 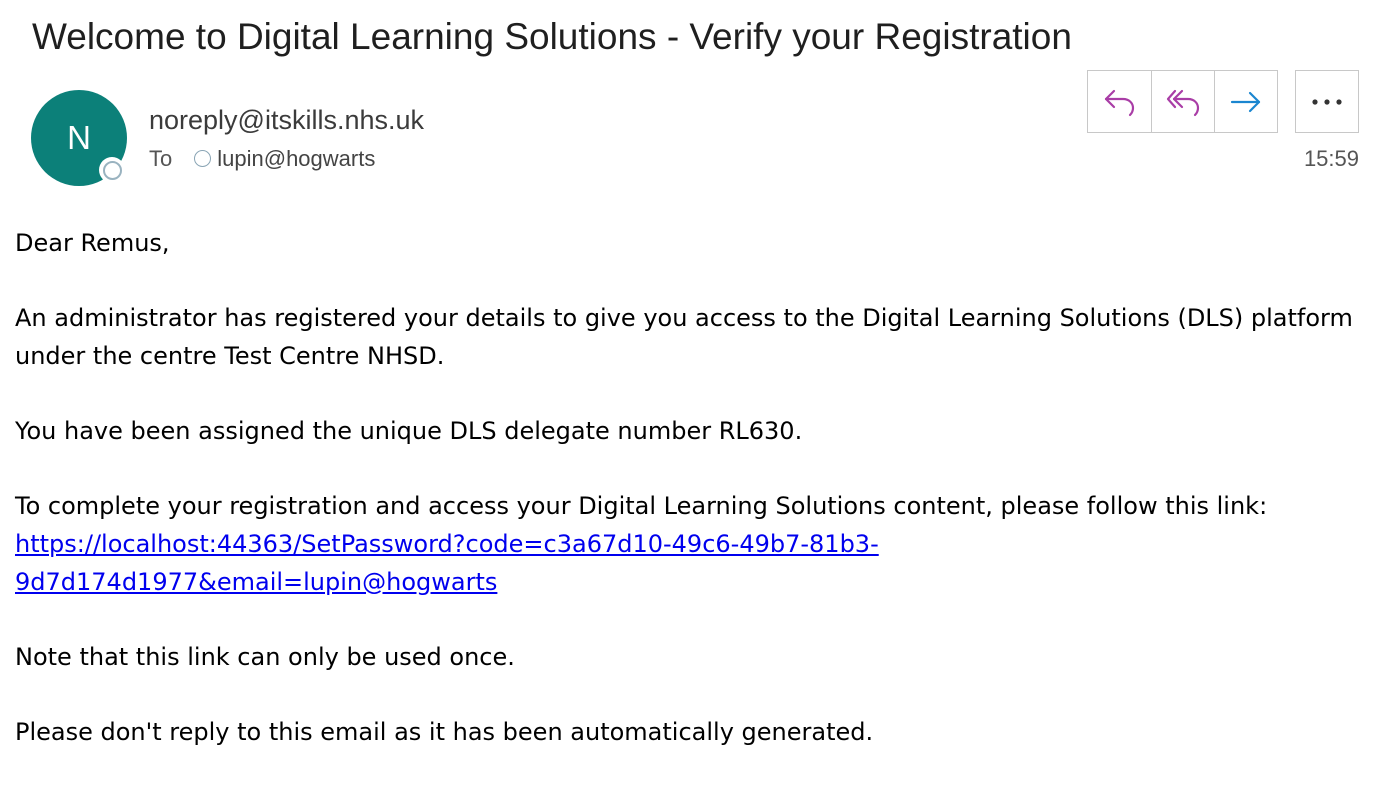 I want to click on received-time: 15:59, so click(x=1331, y=158).